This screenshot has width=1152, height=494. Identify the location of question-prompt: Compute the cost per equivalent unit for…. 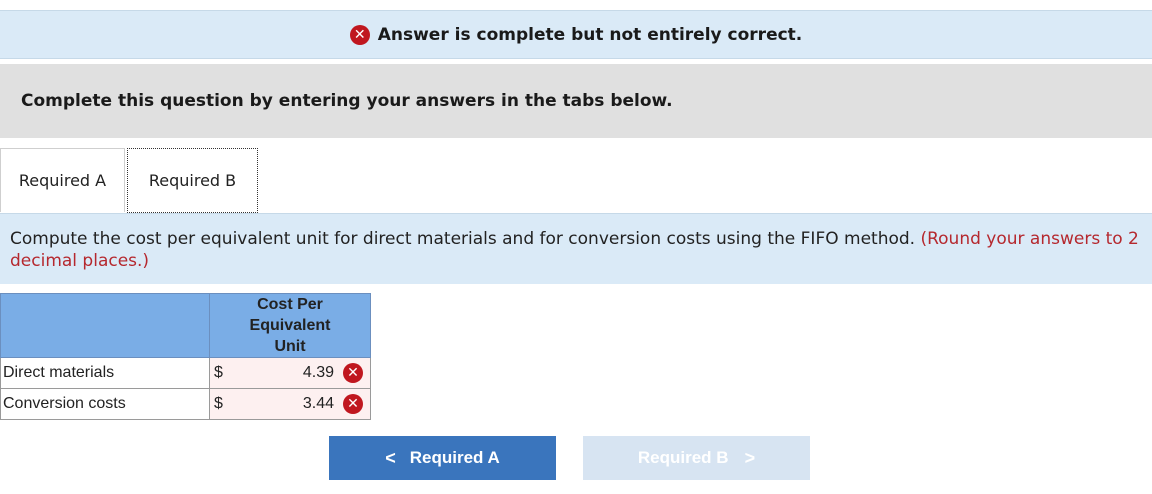
(576, 248).